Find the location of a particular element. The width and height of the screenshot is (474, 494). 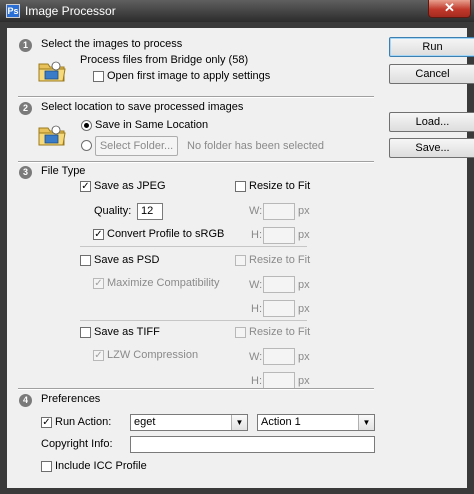

section-3-title: File Type is located at coordinates (63, 171).